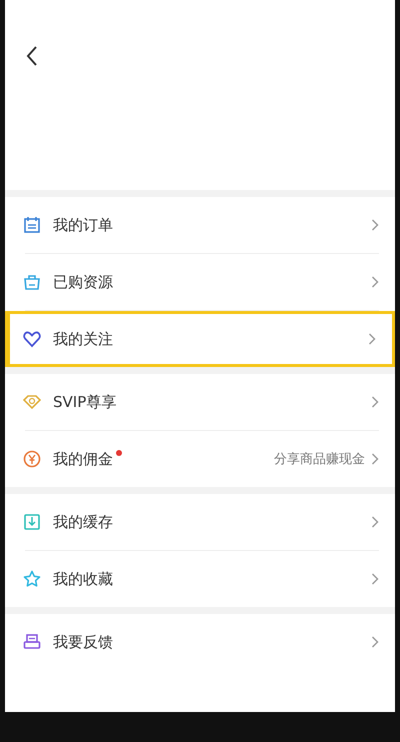  I want to click on menu-item: 我的佣金 分享商品赚现金, so click(200, 459).